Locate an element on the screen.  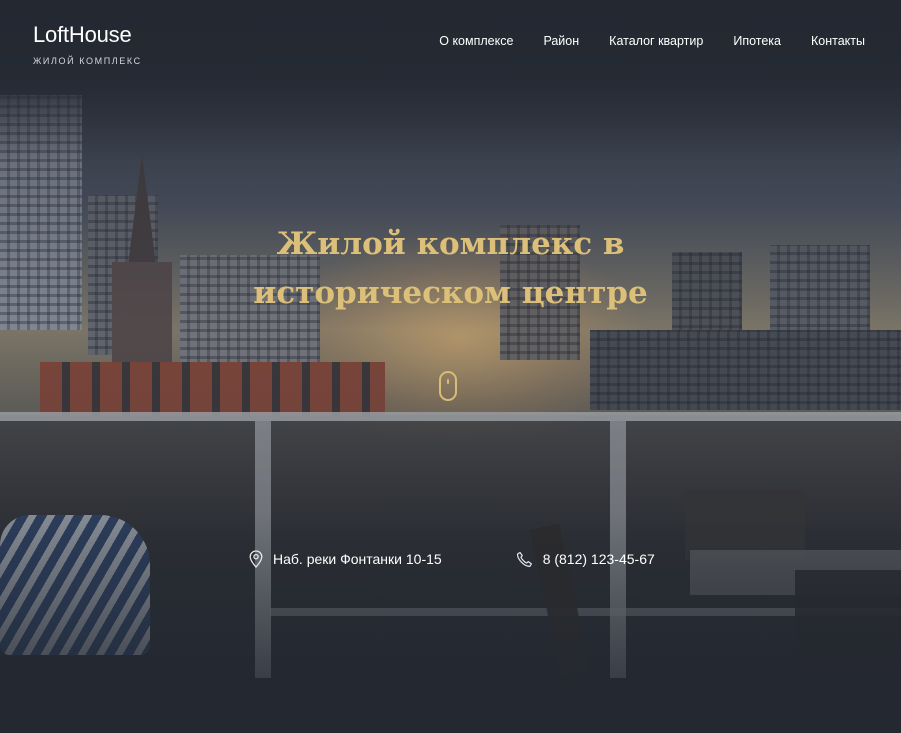
map-pin-icon is located at coordinates (256, 559).